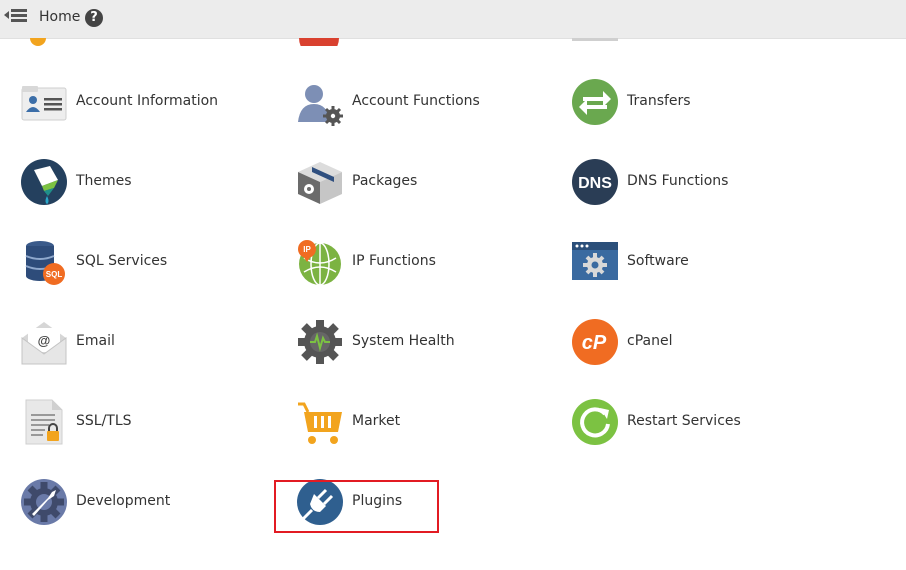 The image size is (906, 570). What do you see at coordinates (320, 105) in the screenshot?
I see `account-functions-icon` at bounding box center [320, 105].